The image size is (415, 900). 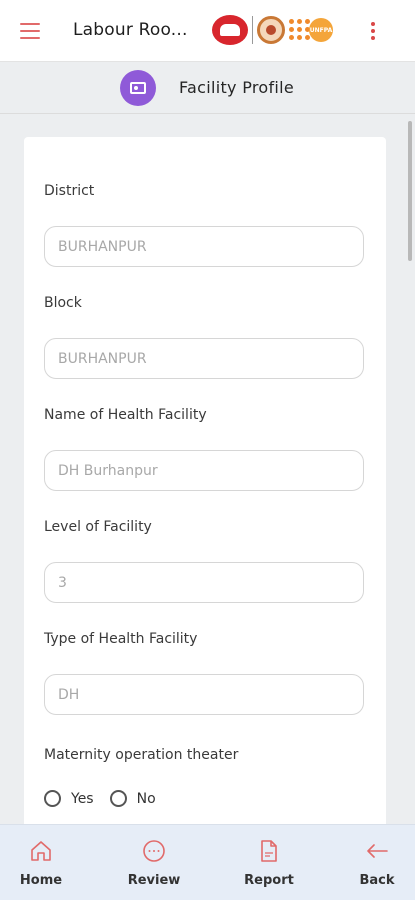 I want to click on block-label: Block, so click(x=63, y=303).